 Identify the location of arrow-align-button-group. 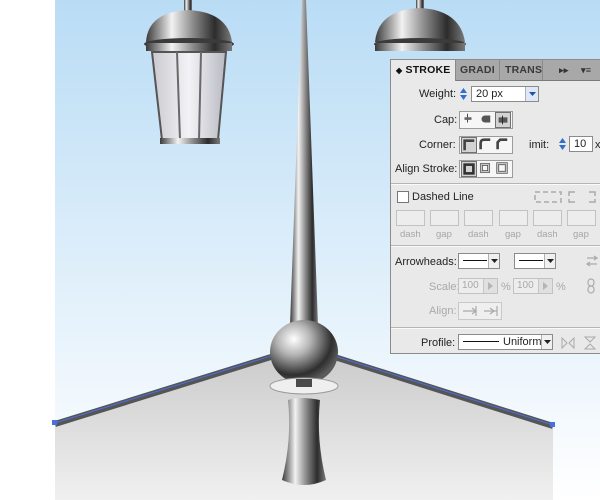
(480, 311).